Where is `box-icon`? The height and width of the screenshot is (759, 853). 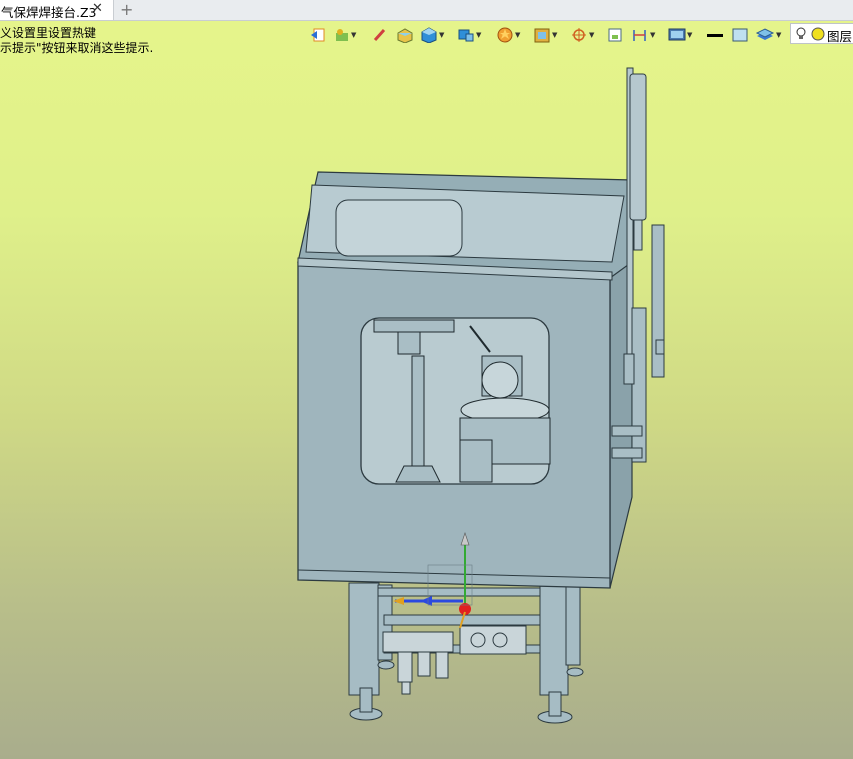 box-icon is located at coordinates (405, 35).